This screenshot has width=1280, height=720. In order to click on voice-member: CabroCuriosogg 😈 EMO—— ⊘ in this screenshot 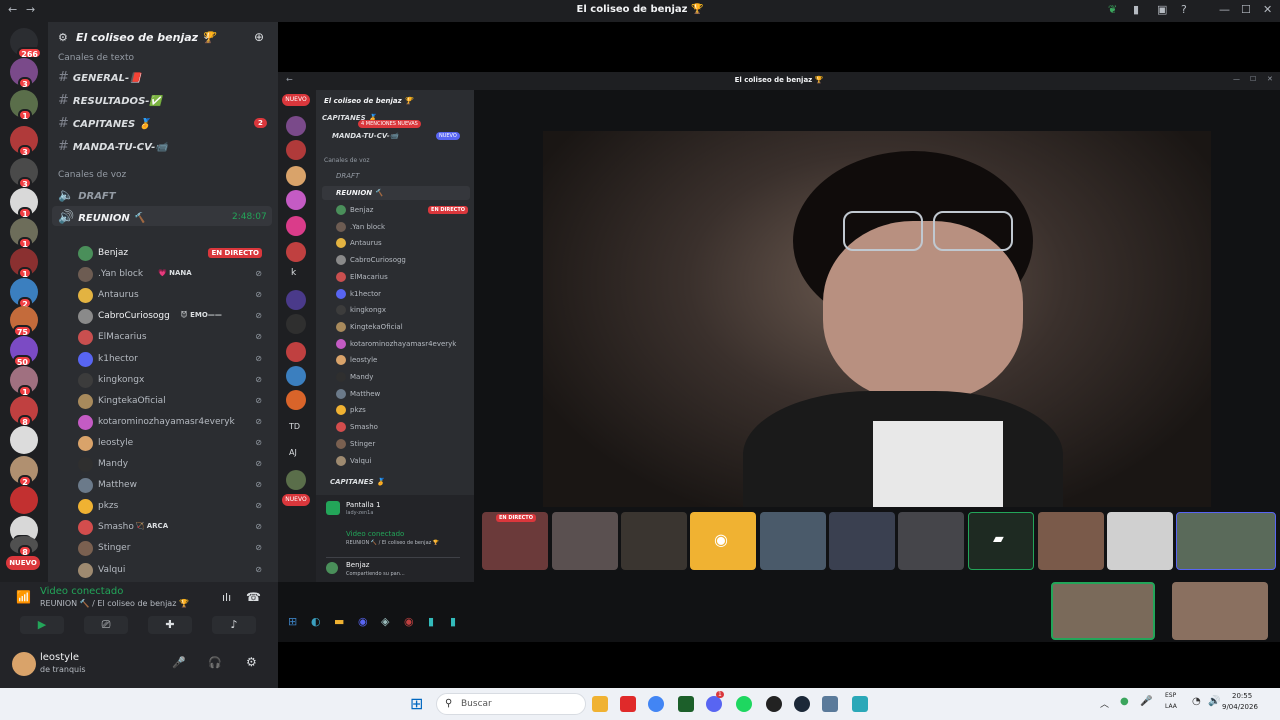, I will do `click(173, 317)`.